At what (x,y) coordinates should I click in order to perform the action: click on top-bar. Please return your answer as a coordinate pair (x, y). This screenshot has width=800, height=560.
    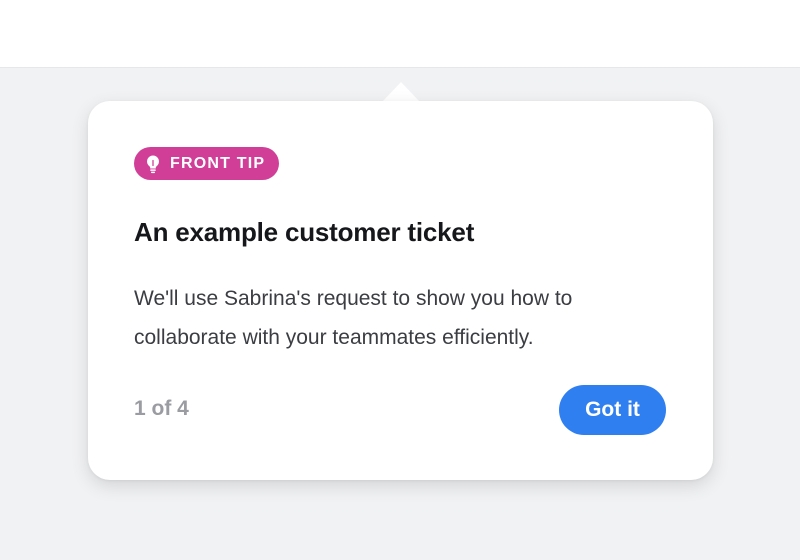
    Looking at the image, I should click on (400, 34).